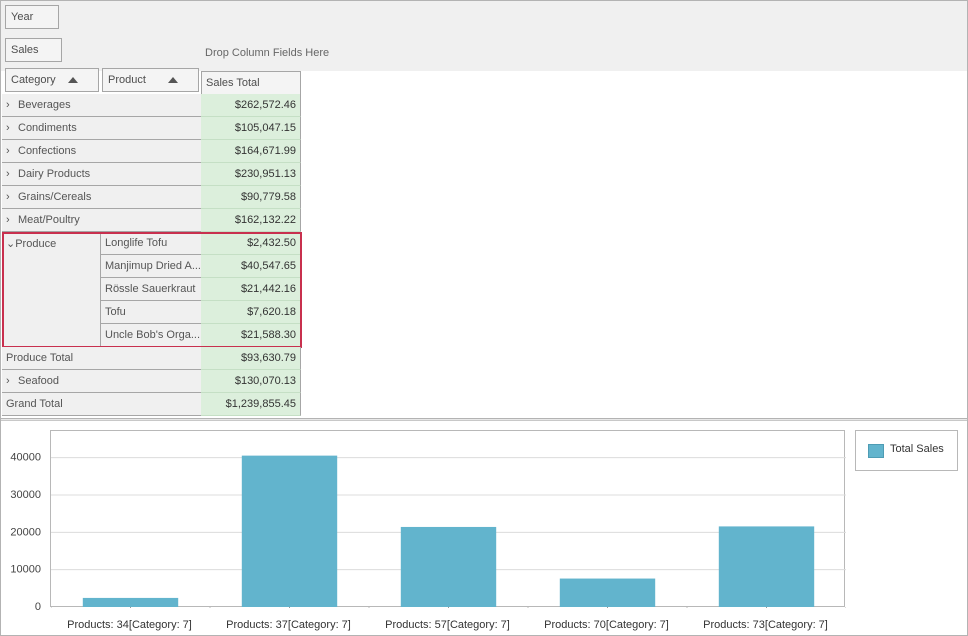 The image size is (968, 636). Describe the element at coordinates (876, 451) in the screenshot. I see `legend-swatch` at that location.